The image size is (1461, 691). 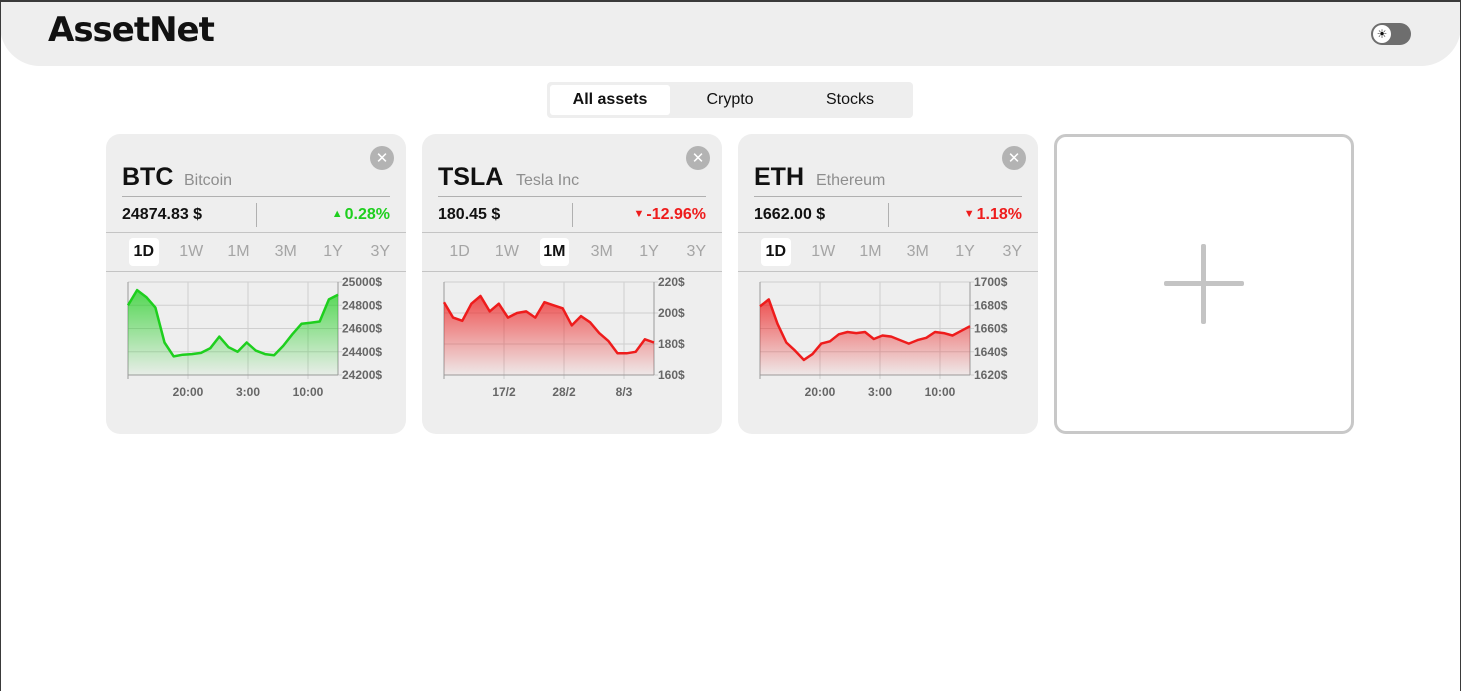 What do you see at coordinates (671, 313) in the screenshot?
I see `y-tick-label: 200$` at bounding box center [671, 313].